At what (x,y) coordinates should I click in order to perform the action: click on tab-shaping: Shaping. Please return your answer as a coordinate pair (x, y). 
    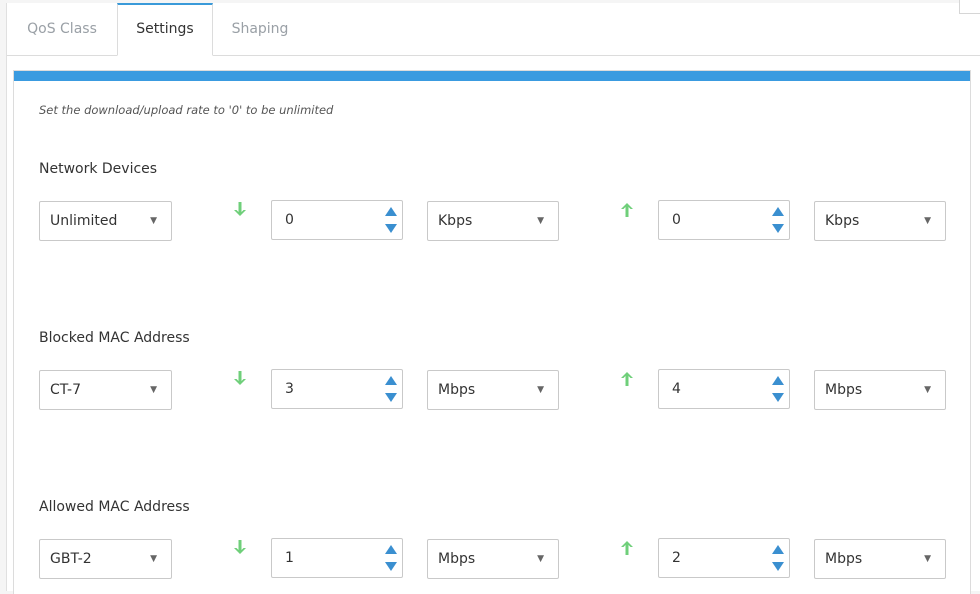
    Looking at the image, I should click on (260, 29).